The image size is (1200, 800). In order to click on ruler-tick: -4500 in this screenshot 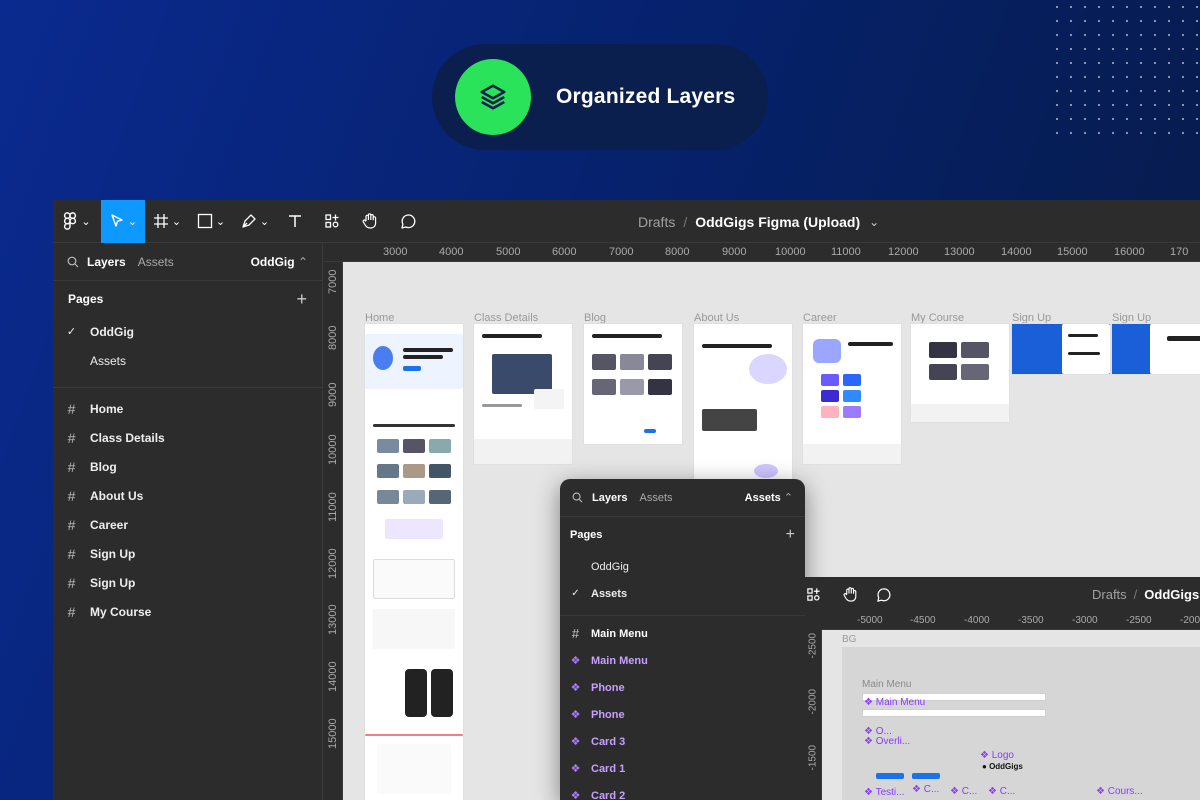, I will do `click(923, 620)`.